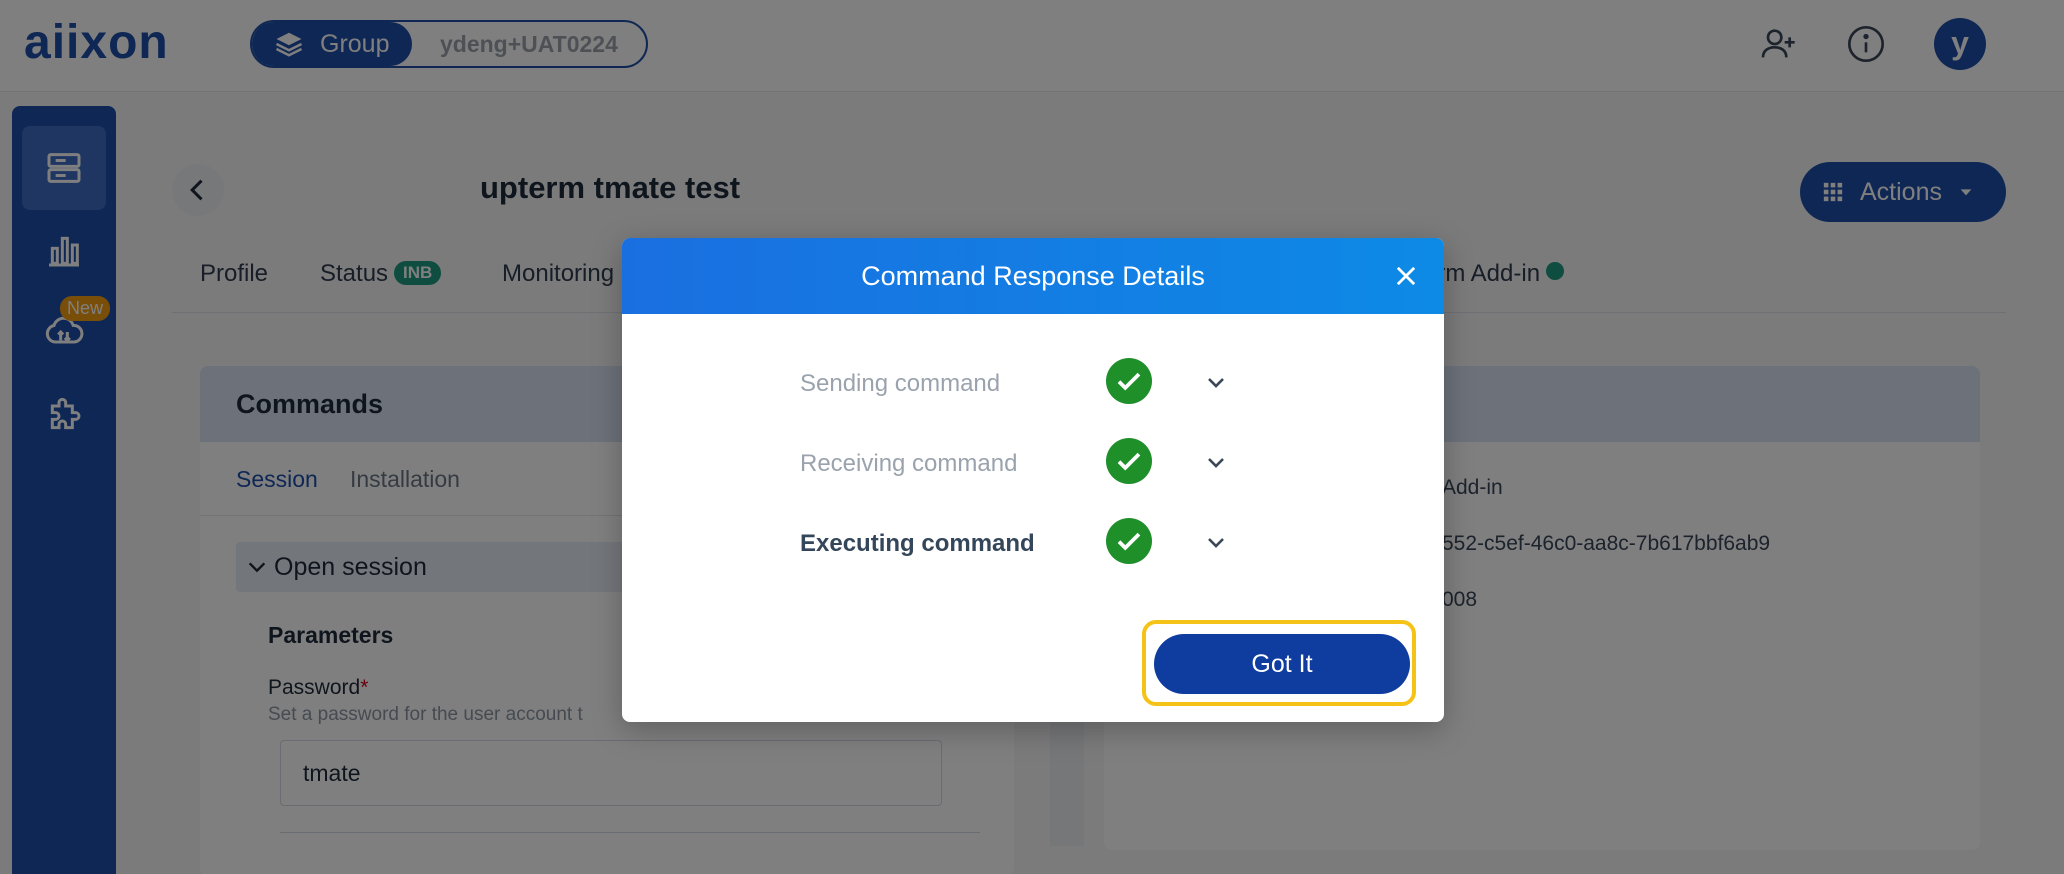  What do you see at coordinates (900, 383) in the screenshot?
I see `step-label: Sending command` at bounding box center [900, 383].